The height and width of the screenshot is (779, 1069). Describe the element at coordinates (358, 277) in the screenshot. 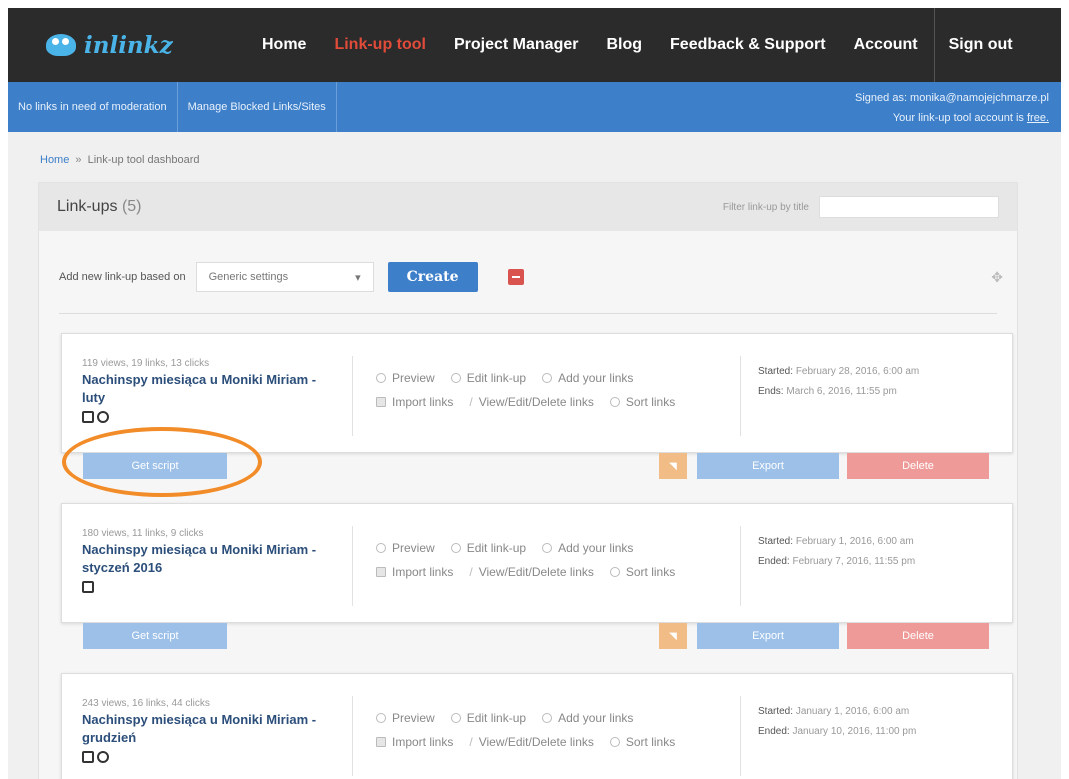

I see `chevron-down-icon: ▾` at that location.